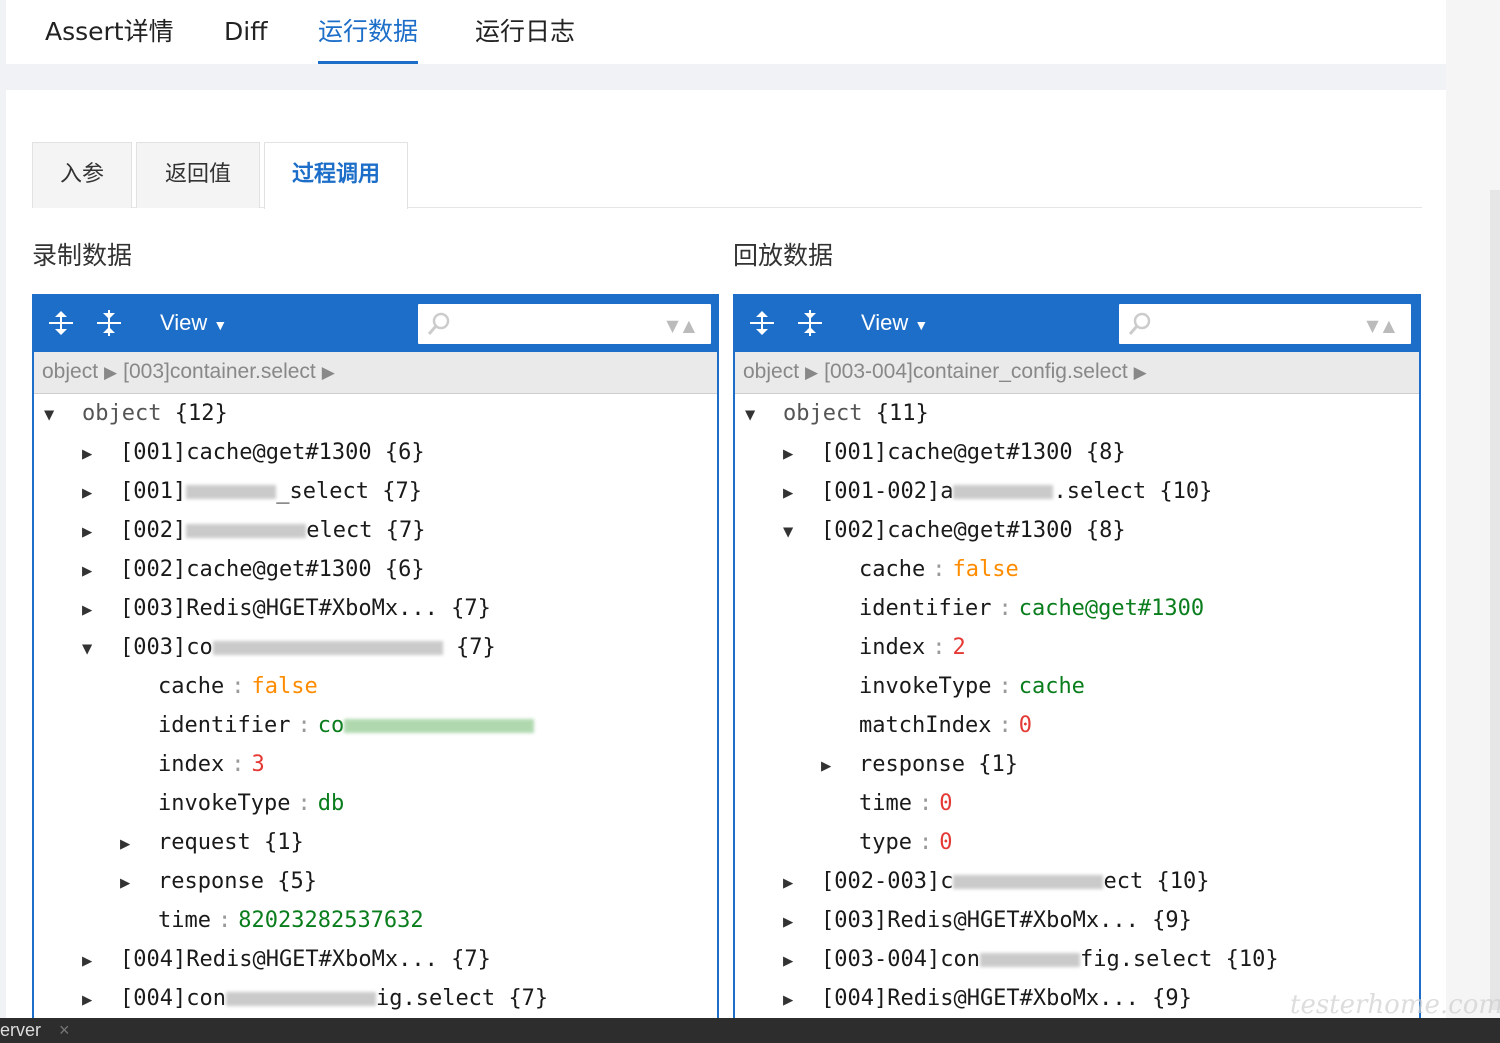 This screenshot has width=1500, height=1043. Describe the element at coordinates (64, 1030) in the screenshot. I see `close-icon: ×` at that location.